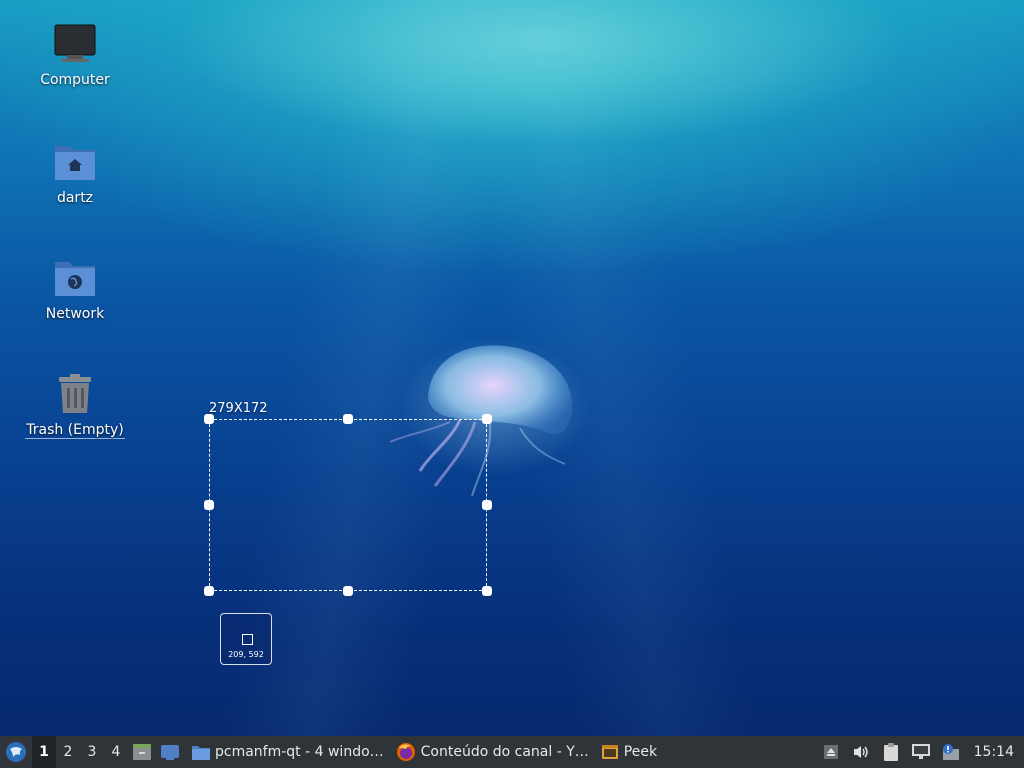 The width and height of the screenshot is (1024, 768). Describe the element at coordinates (116, 752) in the screenshot. I see `workspace-4-button: 4` at that location.